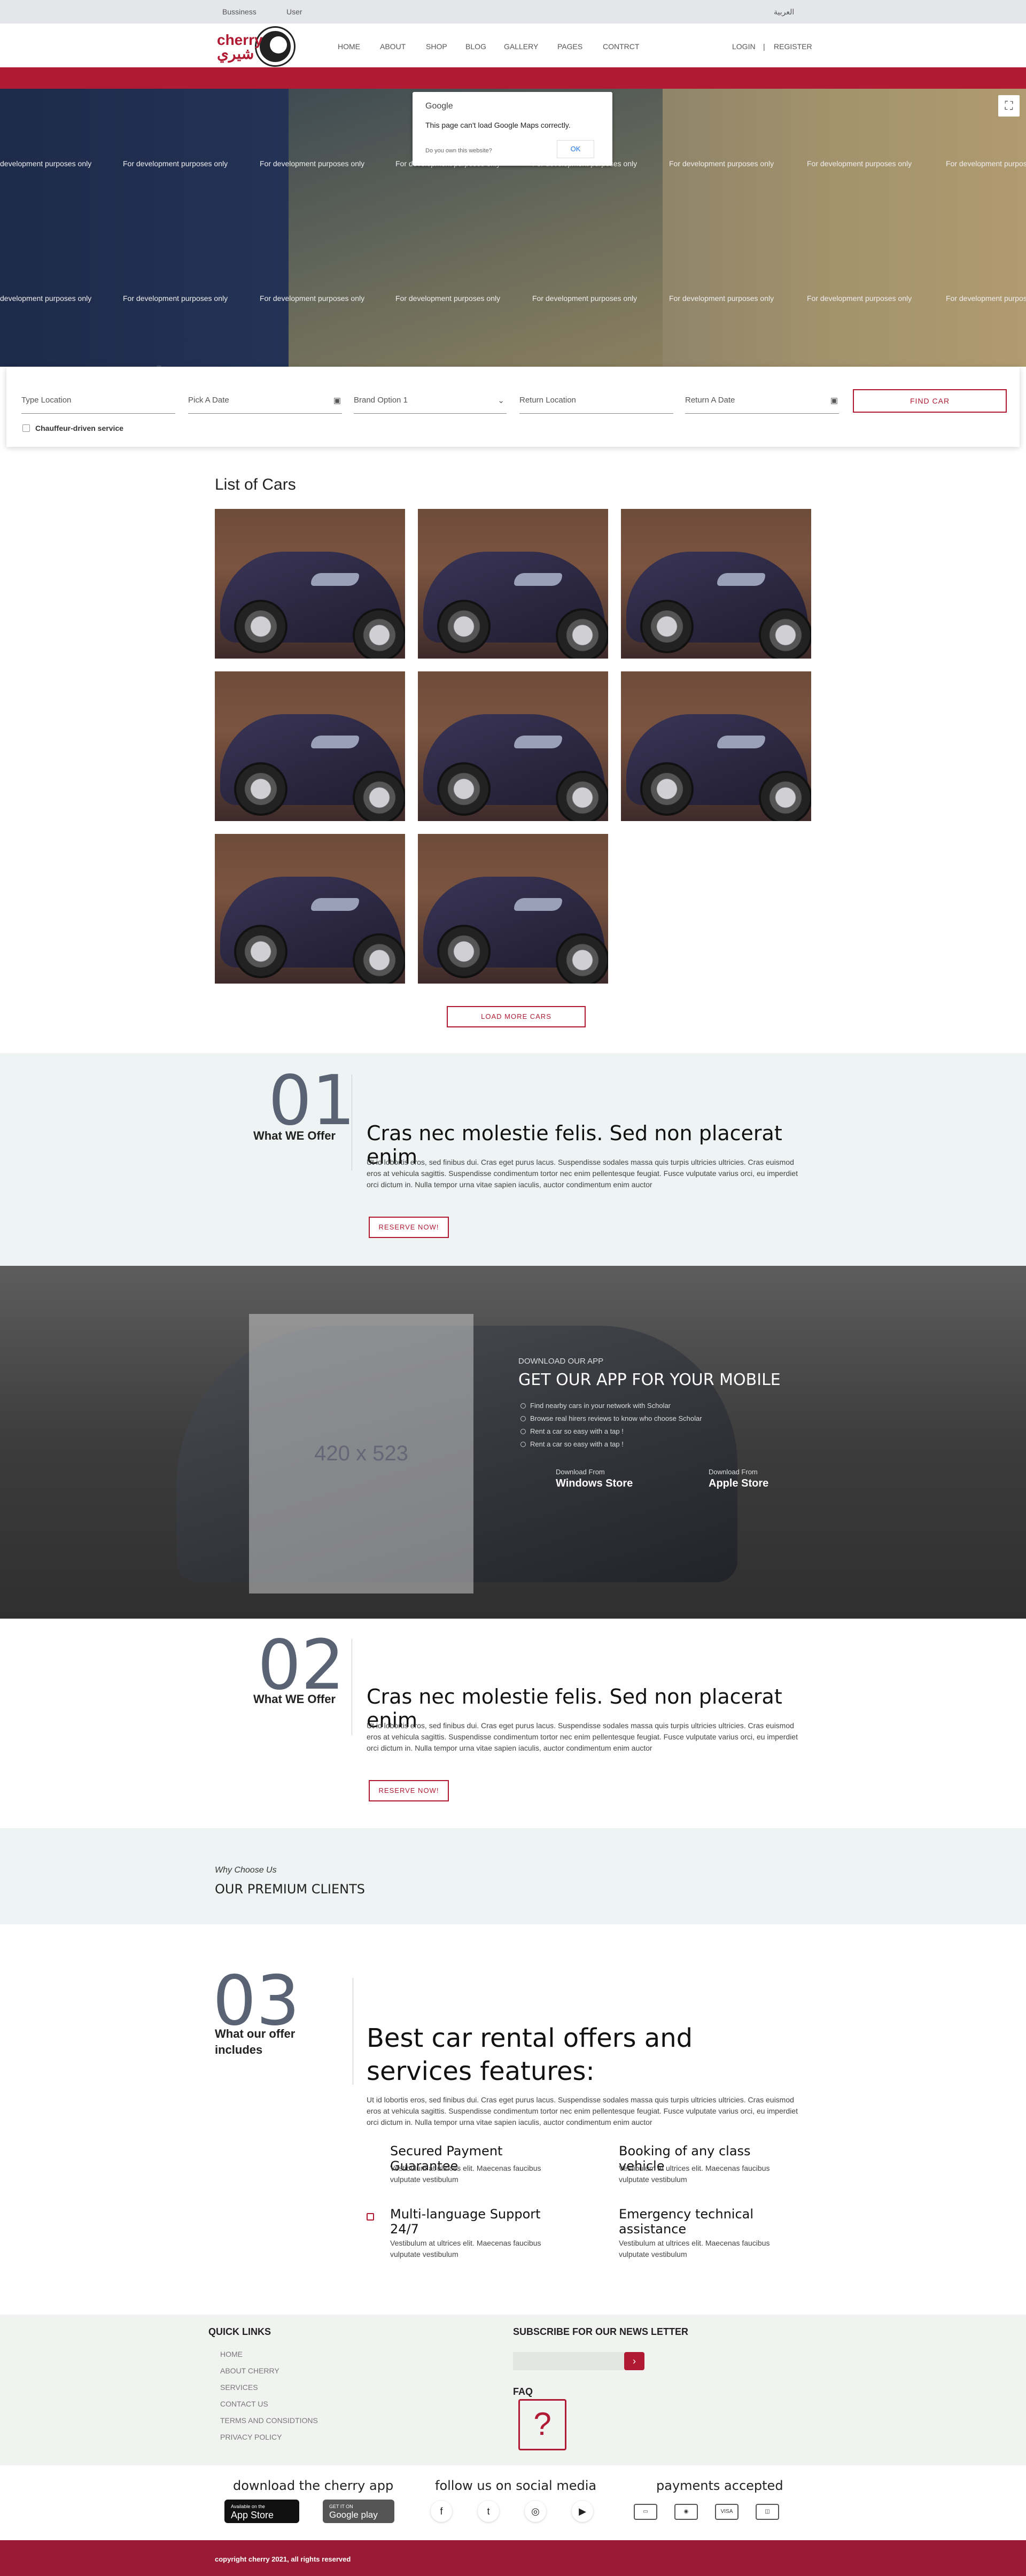  Describe the element at coordinates (349, 46) in the screenshot. I see `nav-home: HOME` at that location.